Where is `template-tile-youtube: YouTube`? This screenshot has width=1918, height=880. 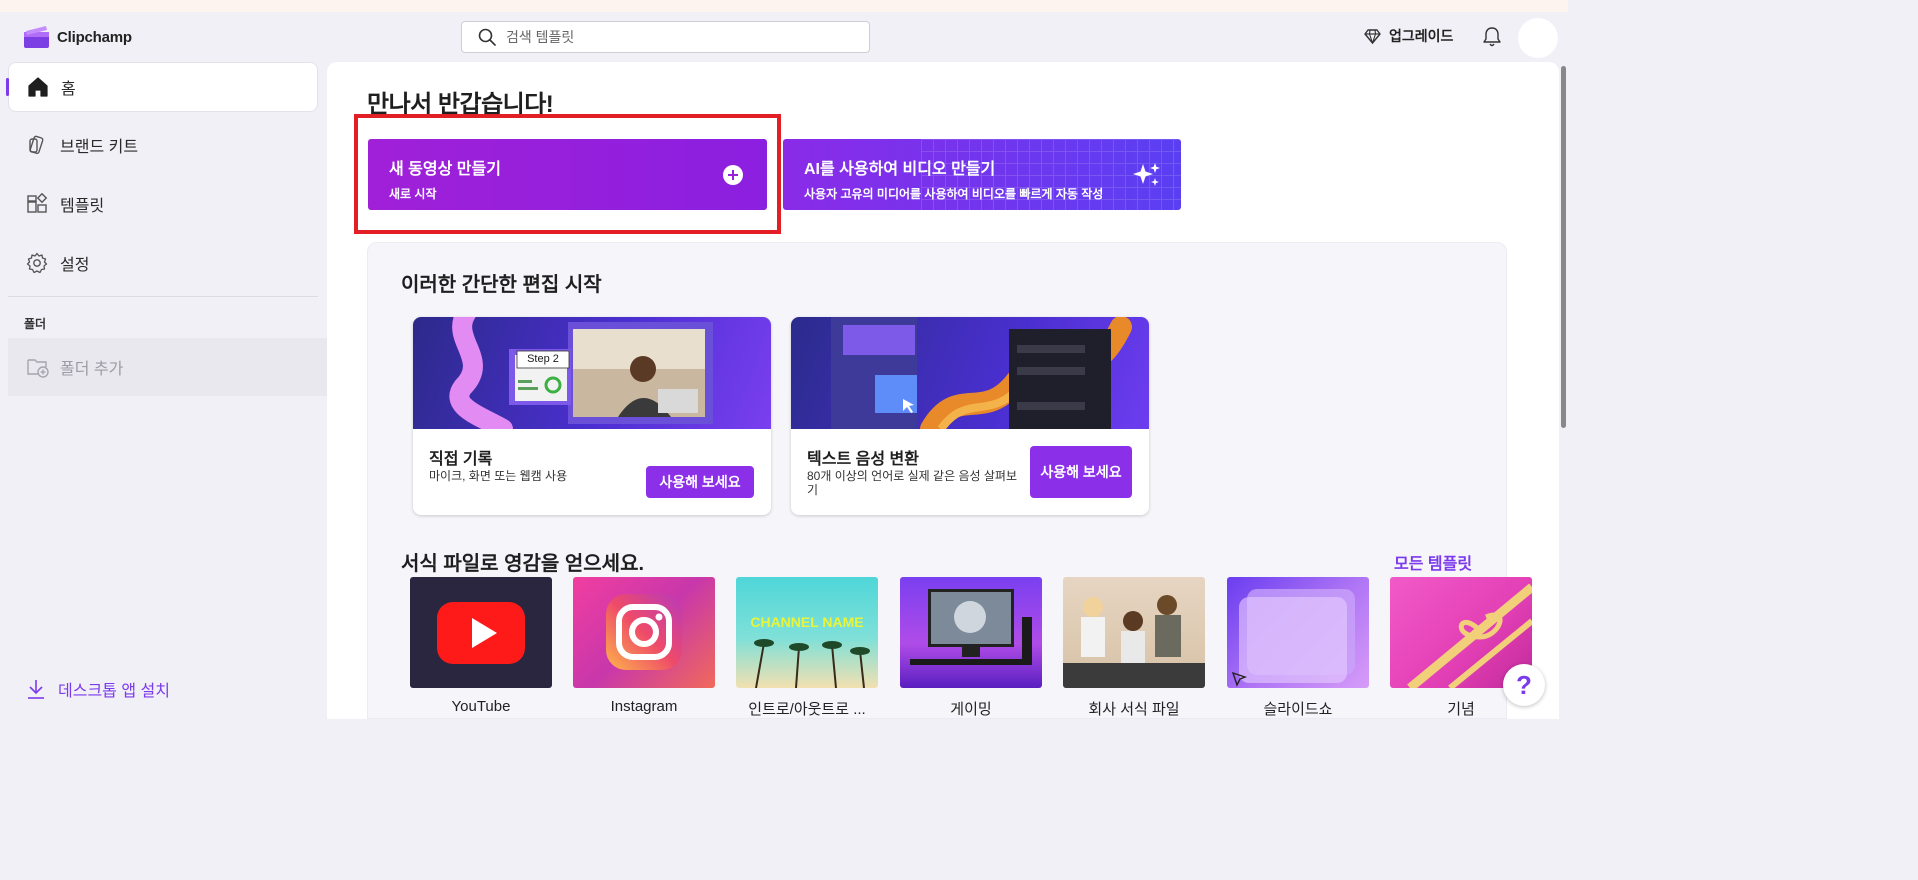
template-tile-youtube: YouTube is located at coordinates (481, 646).